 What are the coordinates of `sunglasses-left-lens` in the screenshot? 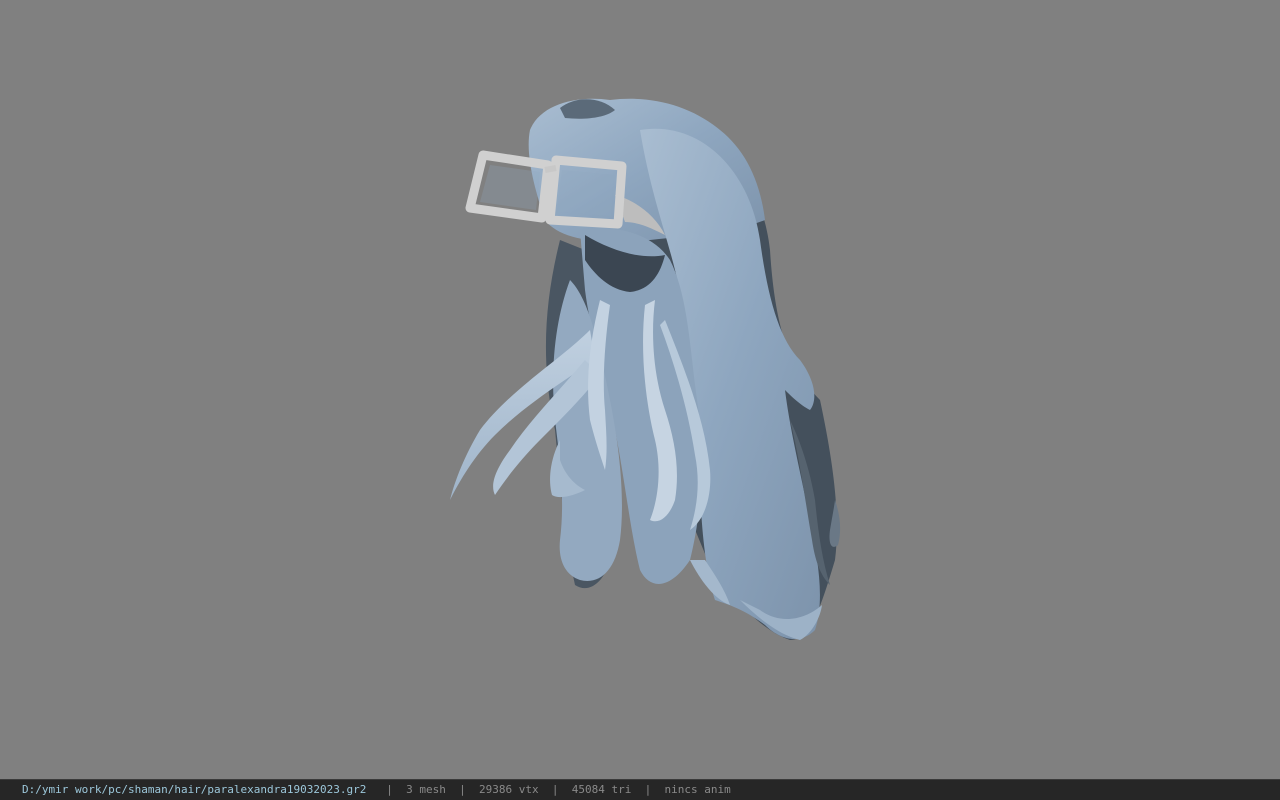 It's located at (510, 187).